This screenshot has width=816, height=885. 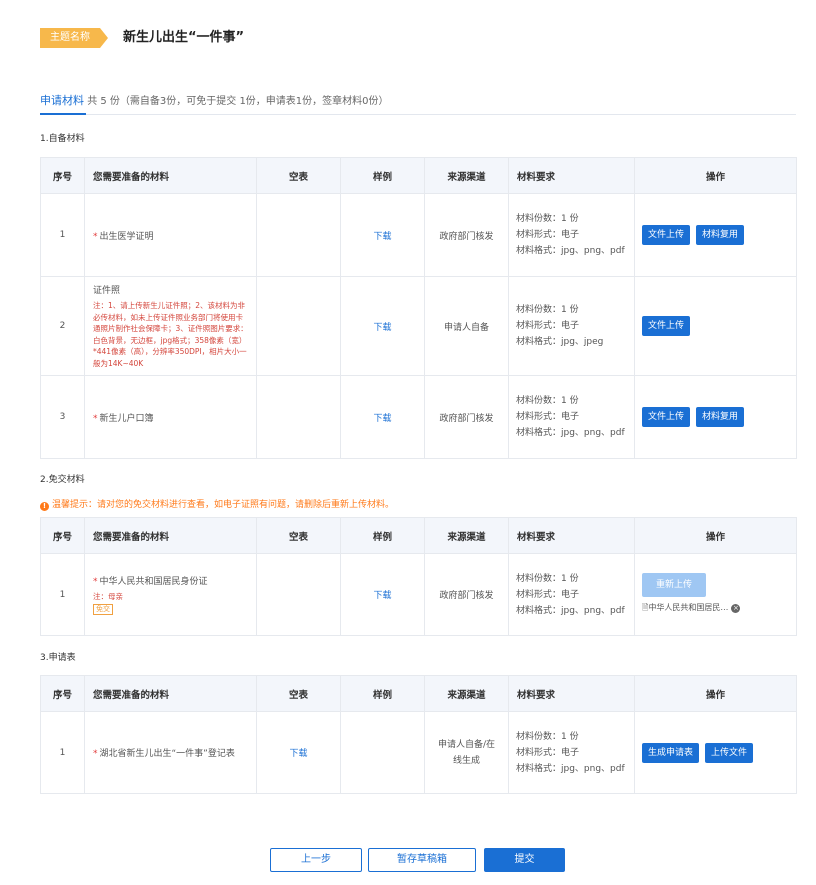 I want to click on tab-summary: 共 5 份（需自备3份，可免于提交 1份，申请表1份，签章材料0份）, so click(x=238, y=101).